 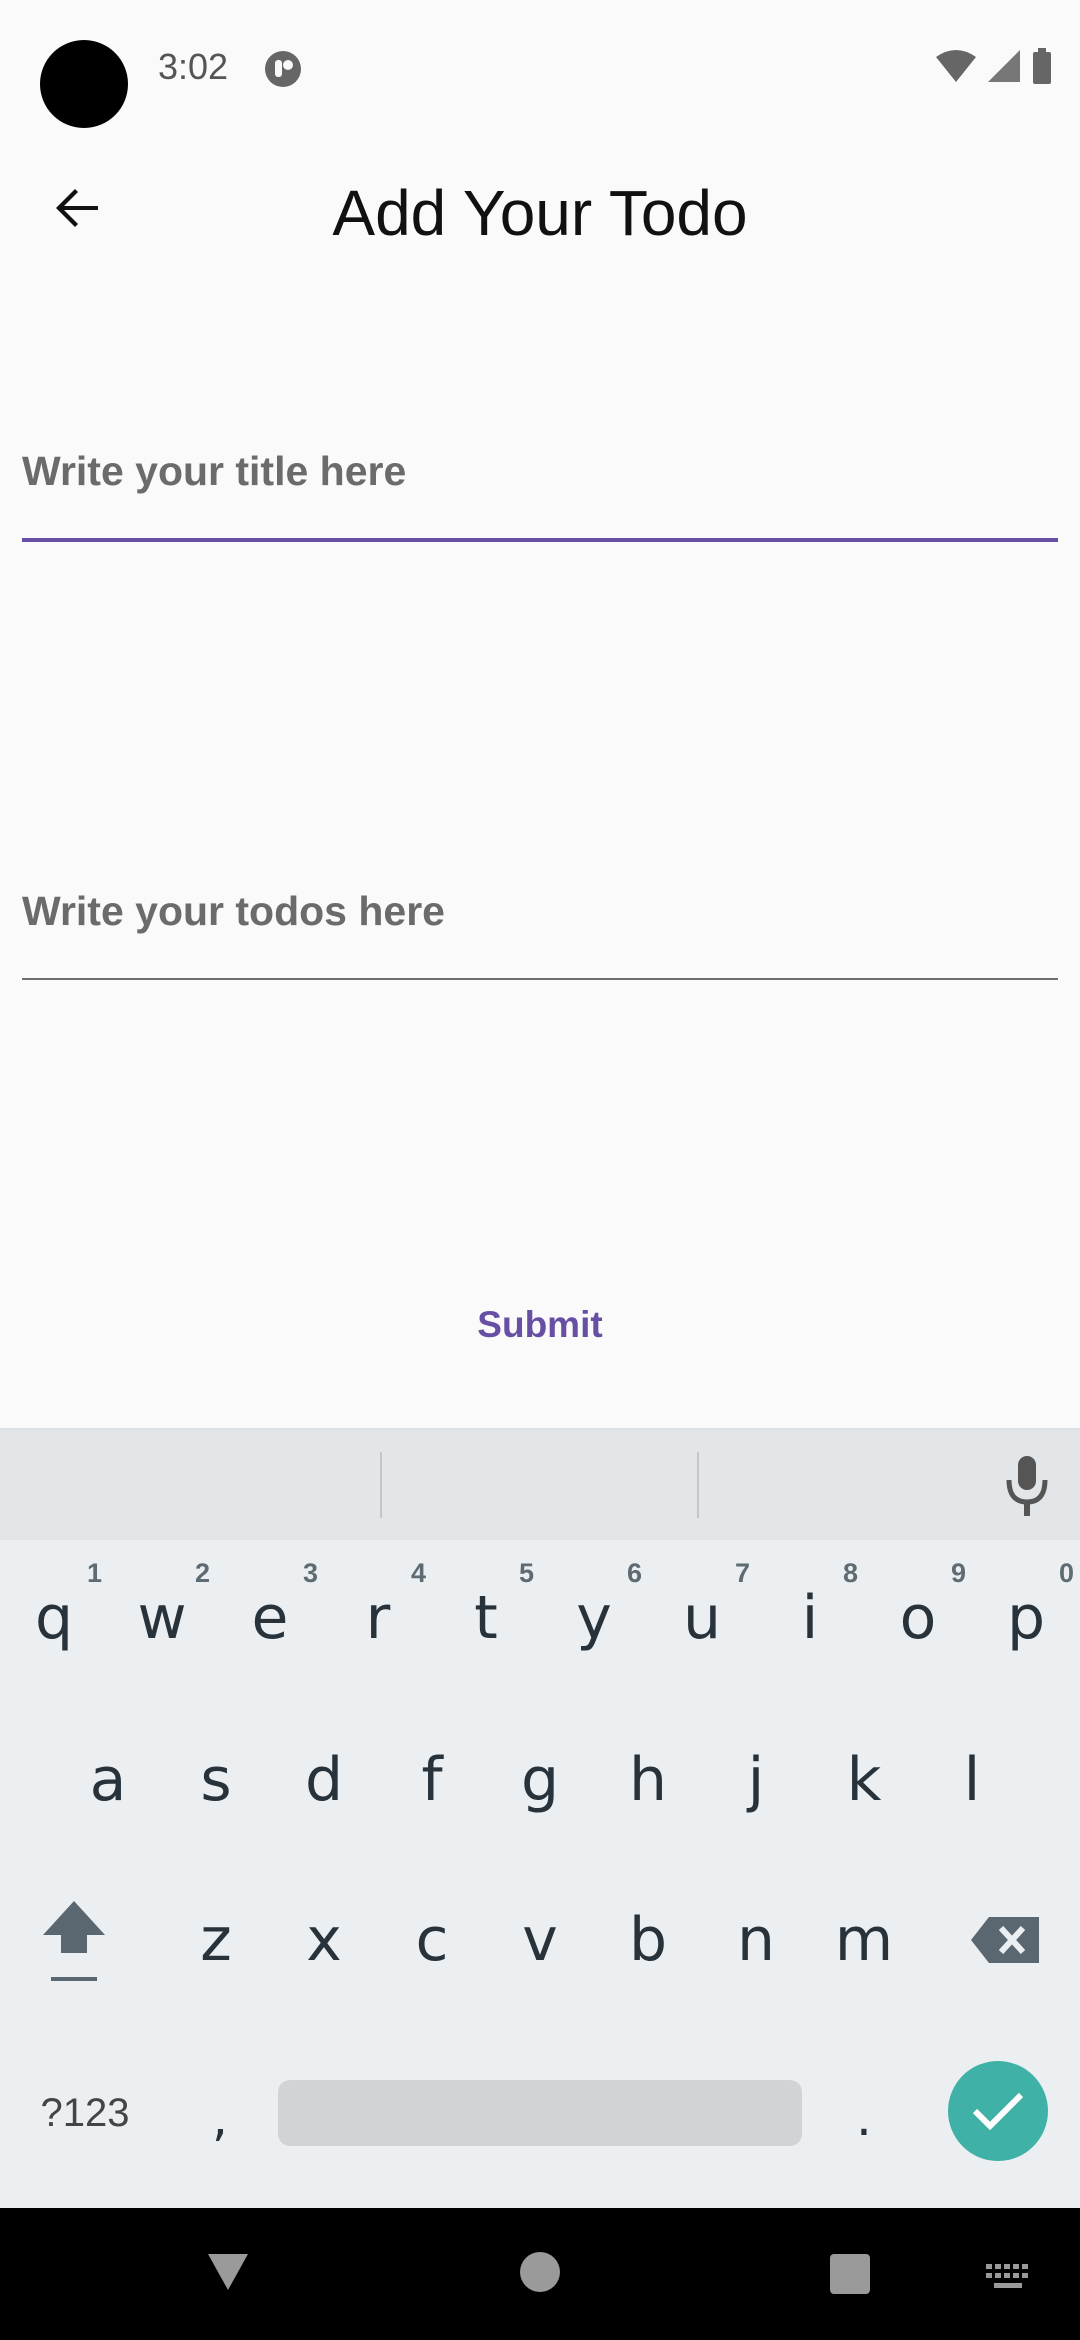 I want to click on key-label: e, so click(x=270, y=1618).